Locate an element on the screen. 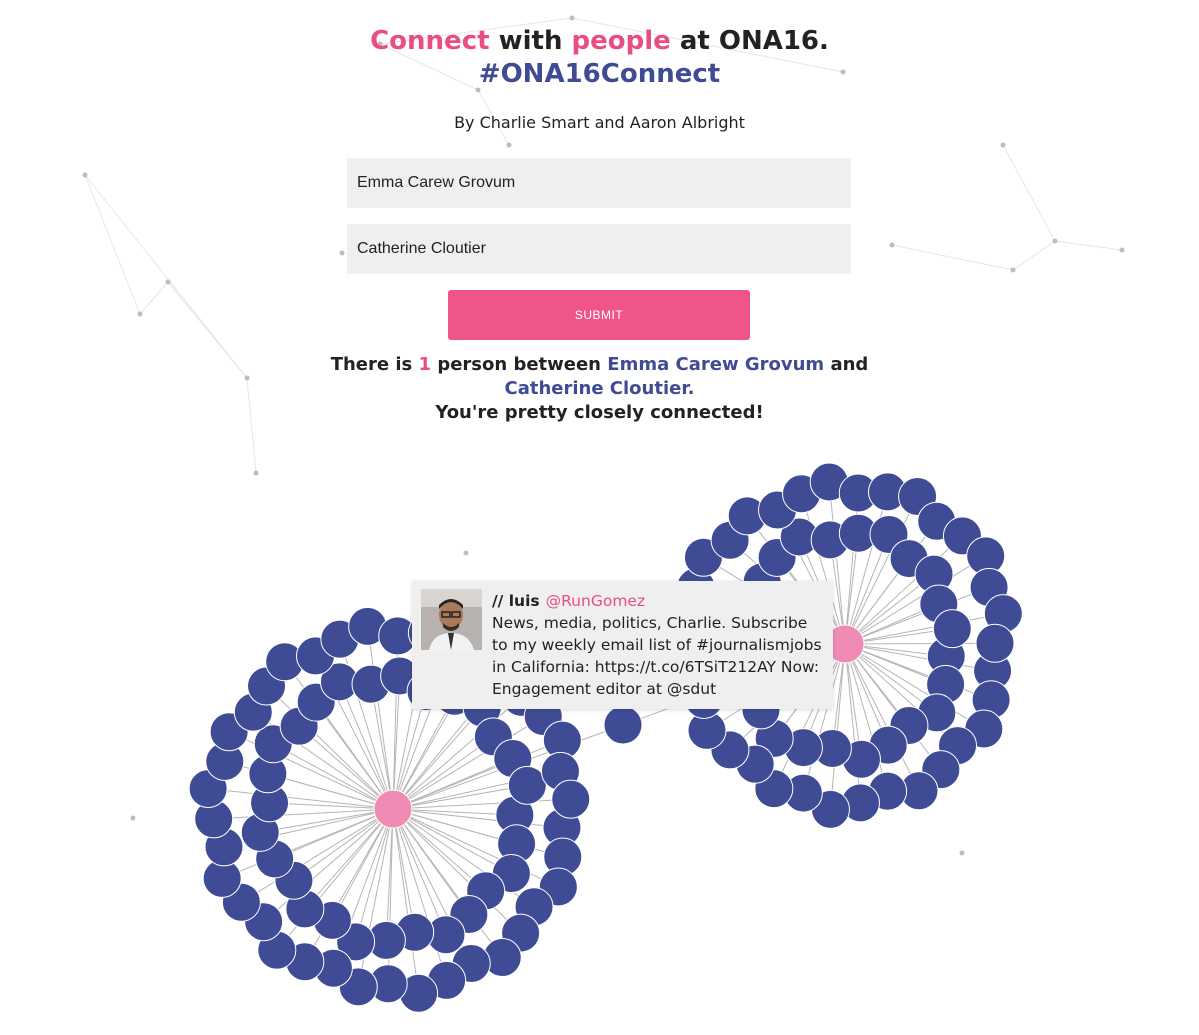  person-b-input is located at coordinates (599, 249).